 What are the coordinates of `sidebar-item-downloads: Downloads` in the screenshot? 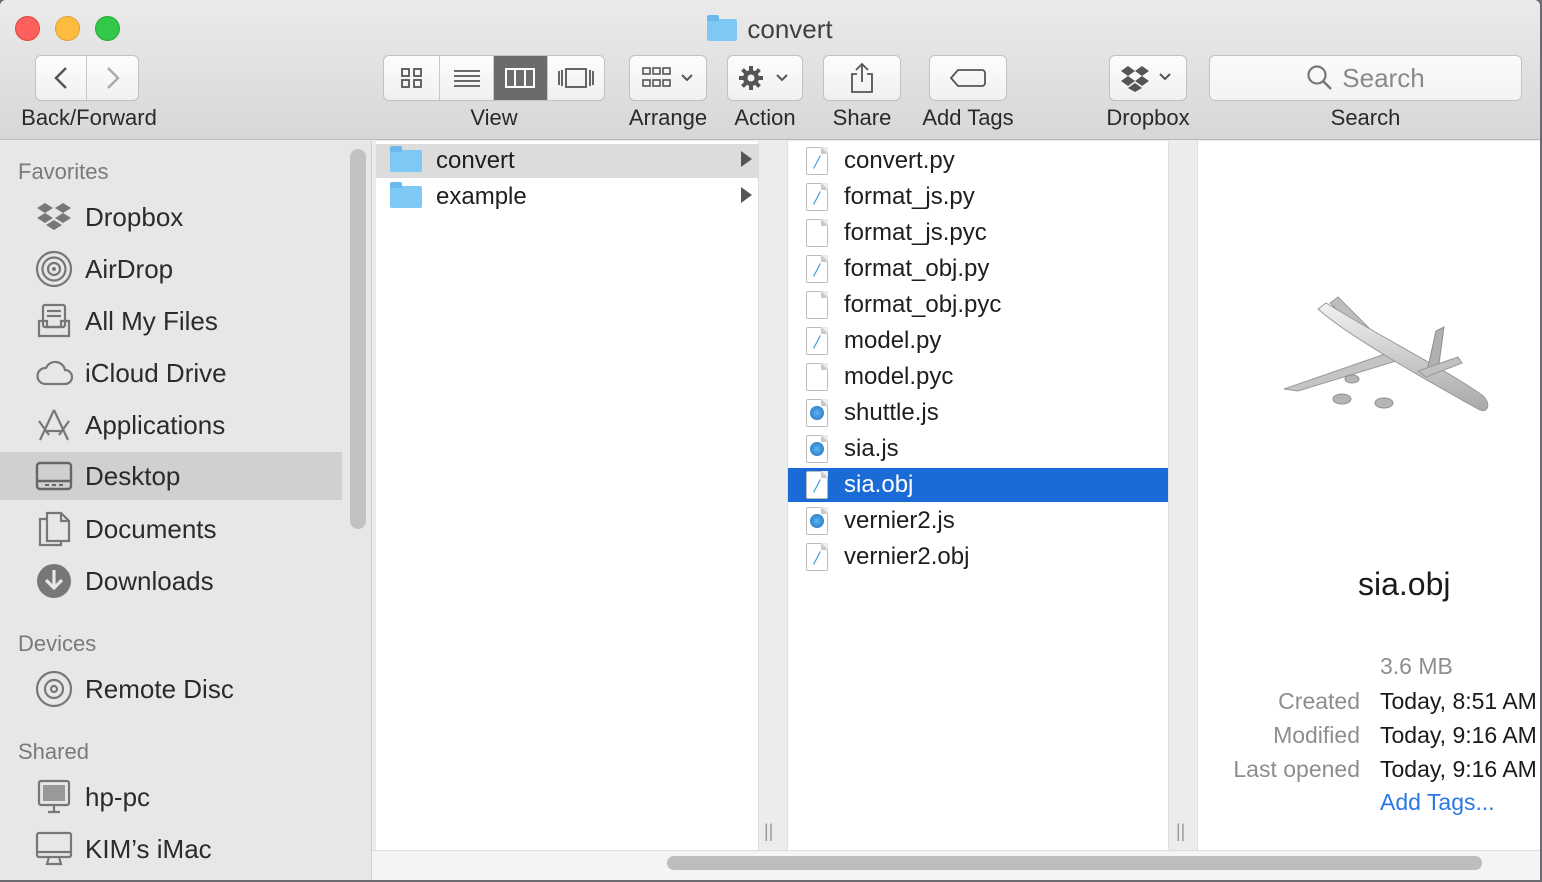 It's located at (171, 581).